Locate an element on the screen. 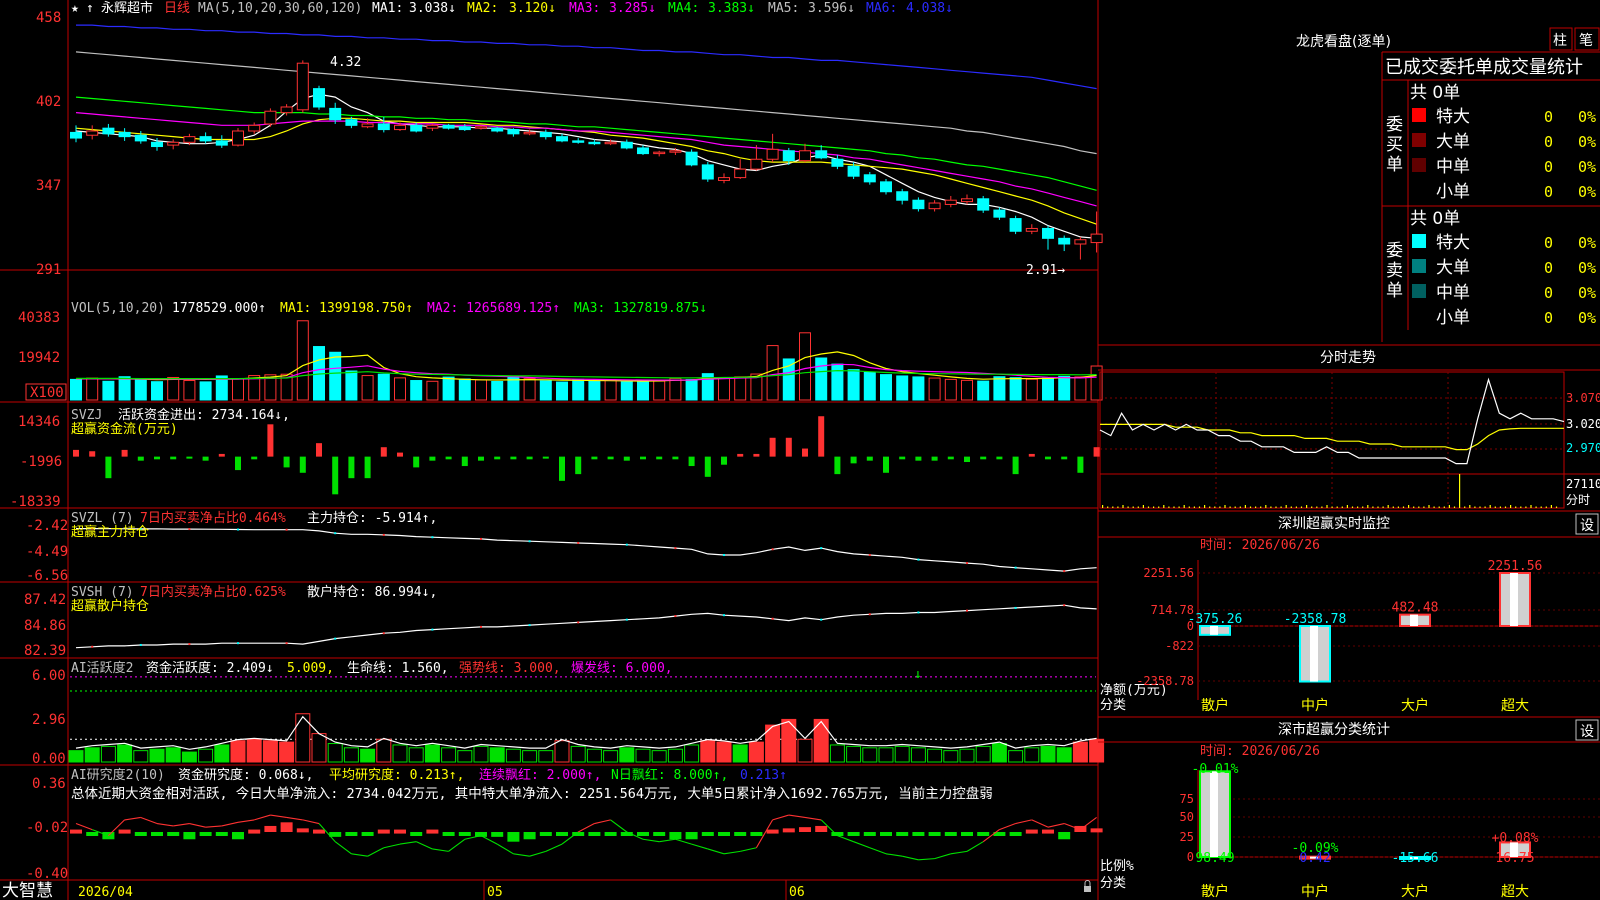  lock-icon is located at coordinates (1087, 889).